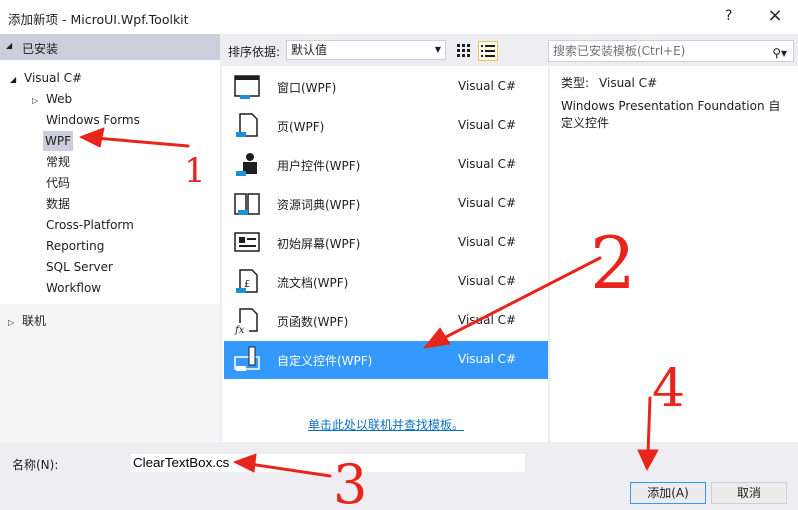  Describe the element at coordinates (749, 493) in the screenshot. I see `cancel-button: 取消` at that location.